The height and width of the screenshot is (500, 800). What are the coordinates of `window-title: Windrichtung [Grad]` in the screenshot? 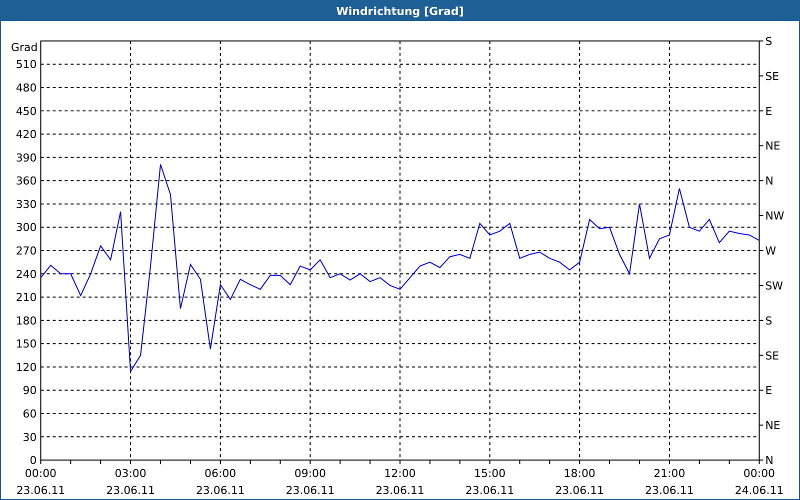 It's located at (400, 11).